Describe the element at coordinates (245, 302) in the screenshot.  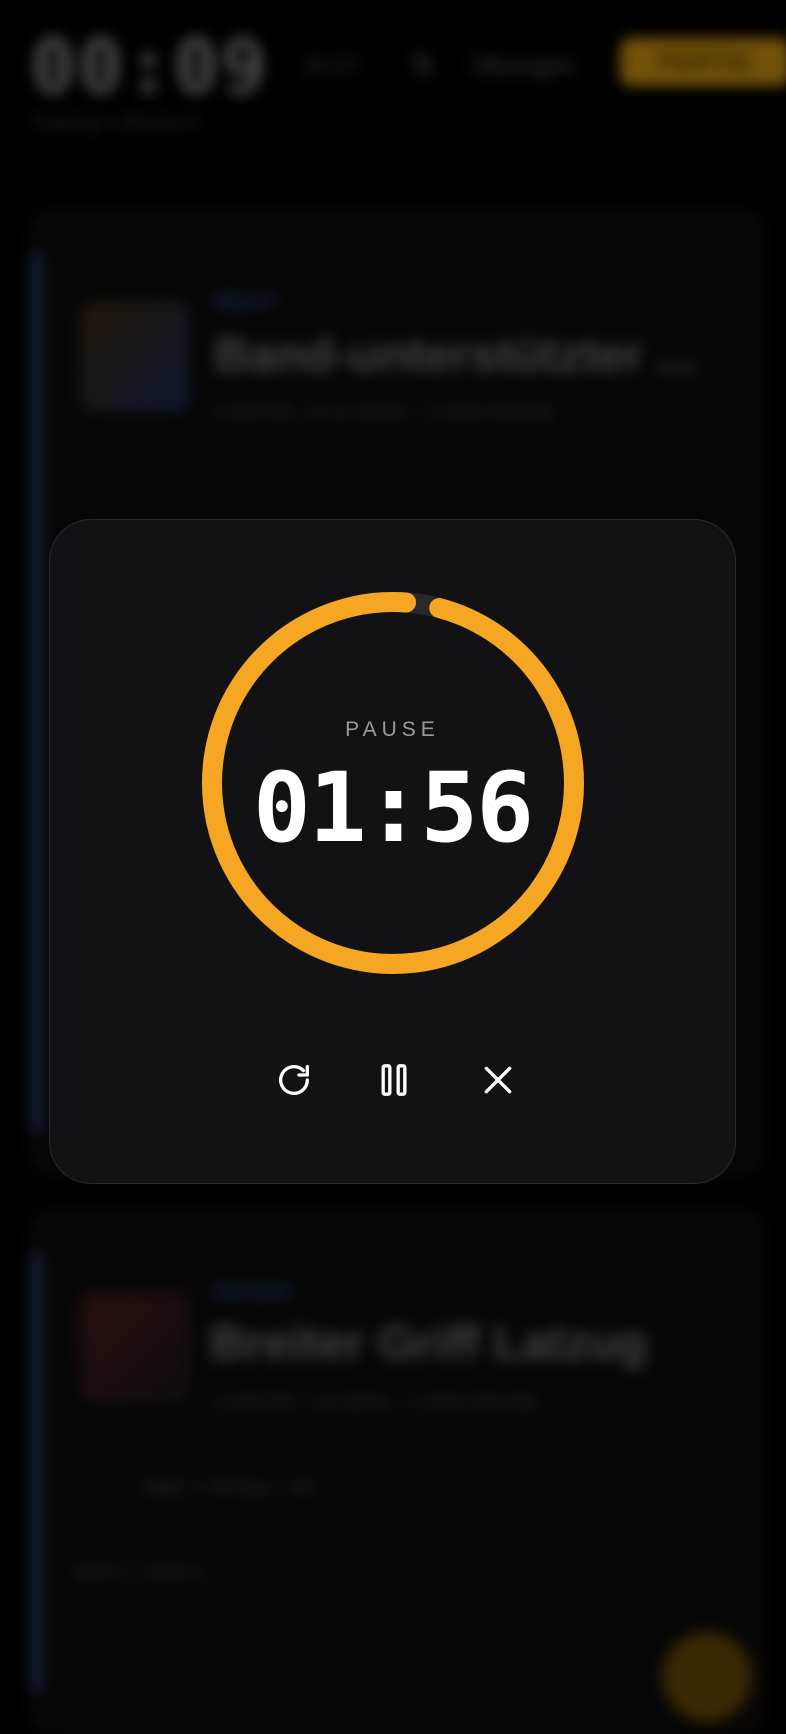
I see `muscle-tag: BRUST` at that location.